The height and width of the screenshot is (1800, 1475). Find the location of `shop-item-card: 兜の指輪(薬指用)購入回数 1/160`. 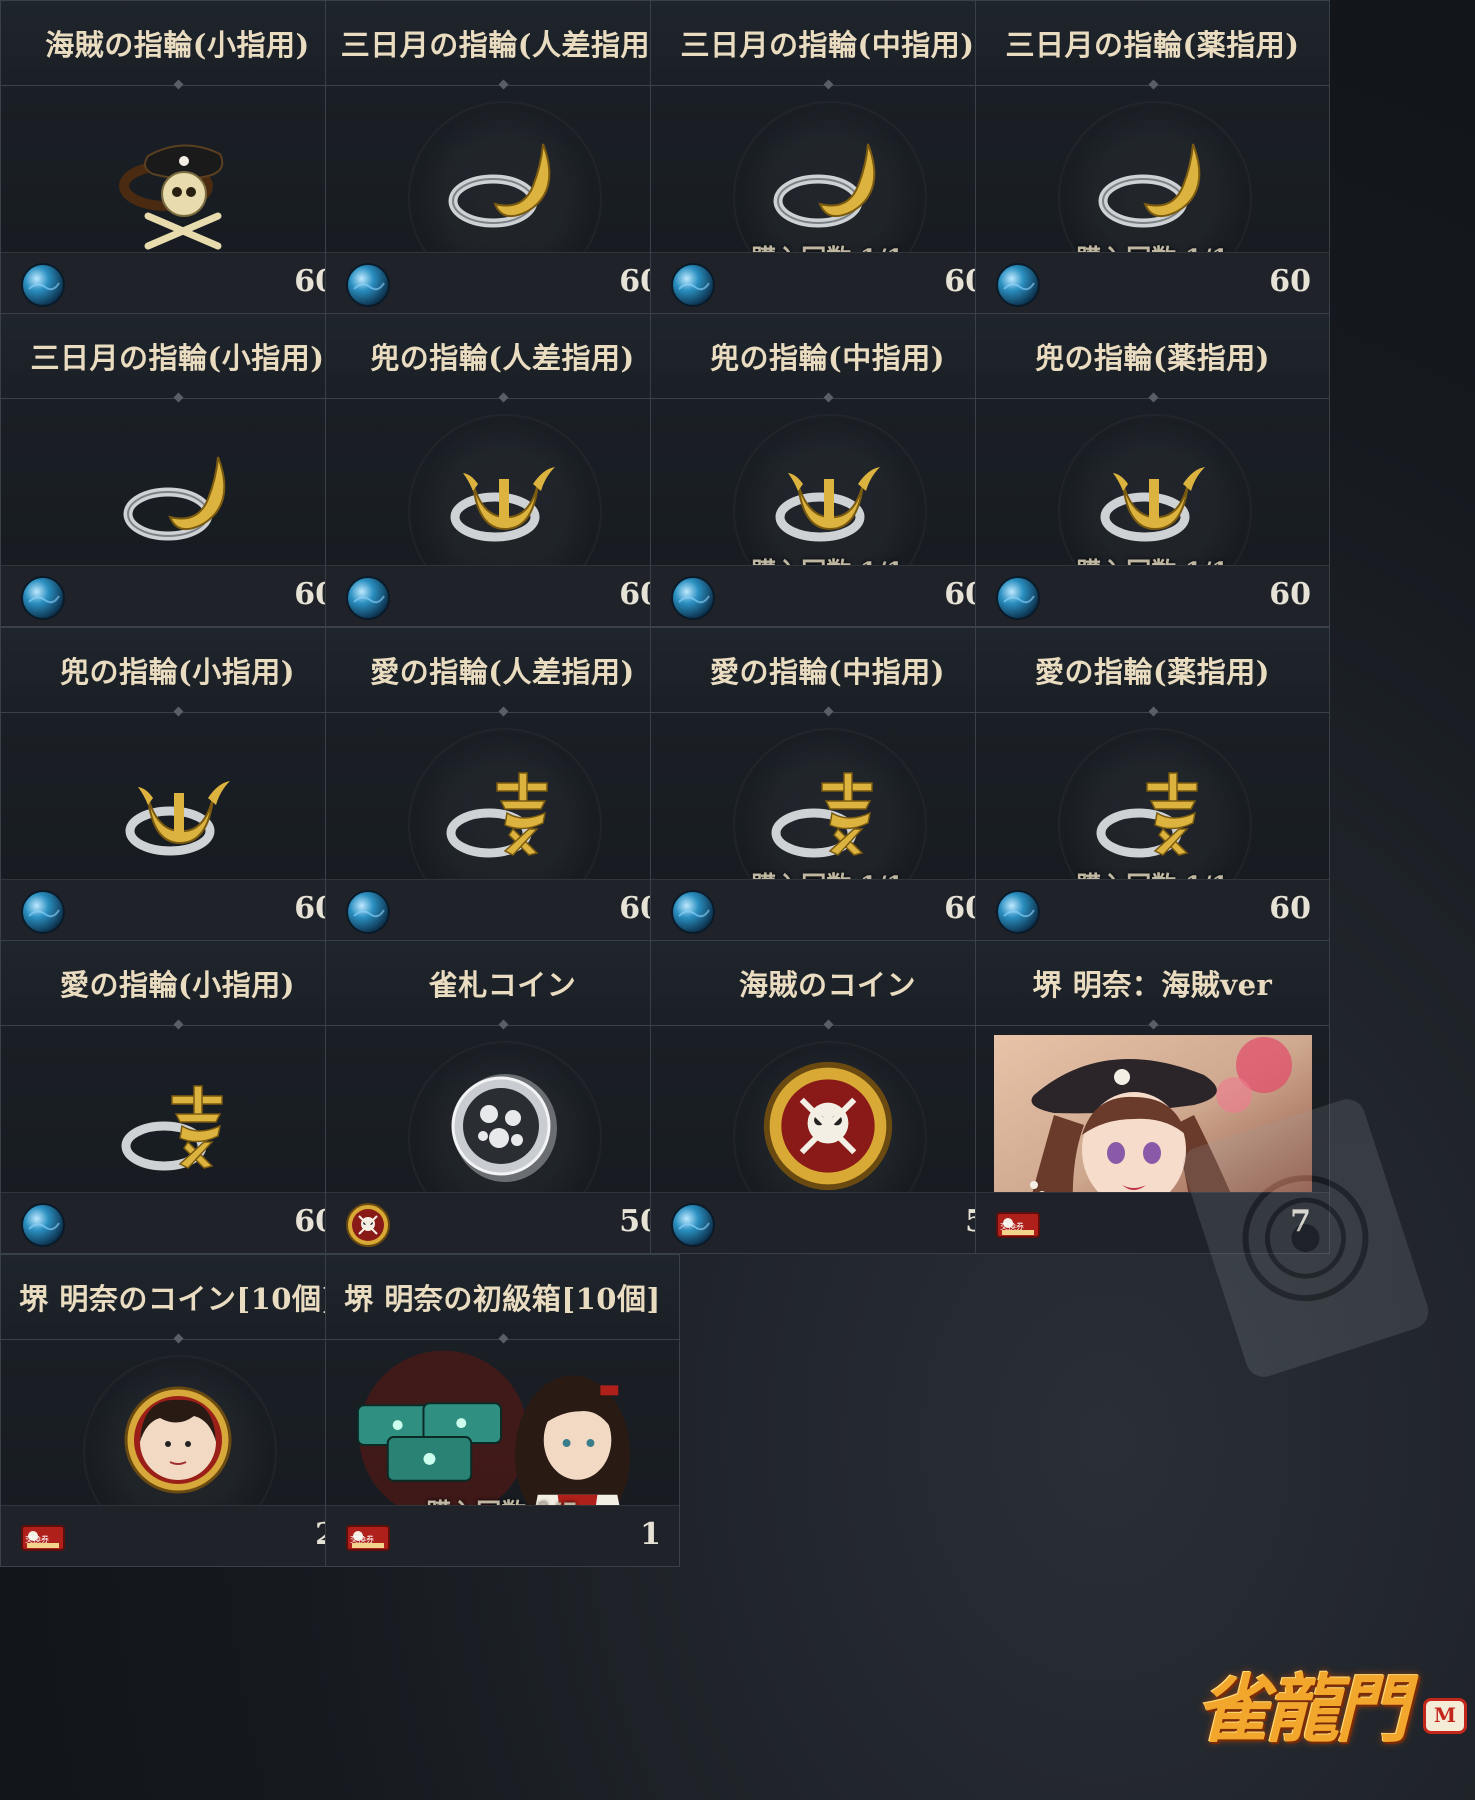

shop-item-card: 兜の指輪(薬指用)購入回数 1/160 is located at coordinates (1152, 470).